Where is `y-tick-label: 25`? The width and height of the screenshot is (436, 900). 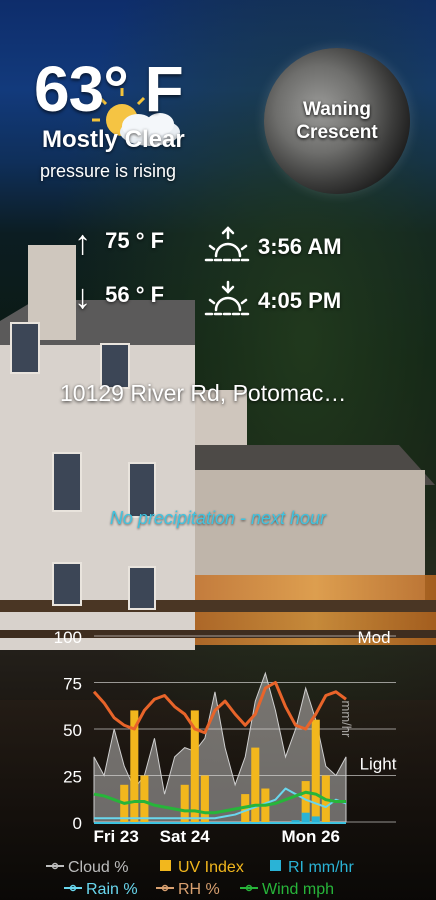
y-tick-label: 25 is located at coordinates (72, 777).